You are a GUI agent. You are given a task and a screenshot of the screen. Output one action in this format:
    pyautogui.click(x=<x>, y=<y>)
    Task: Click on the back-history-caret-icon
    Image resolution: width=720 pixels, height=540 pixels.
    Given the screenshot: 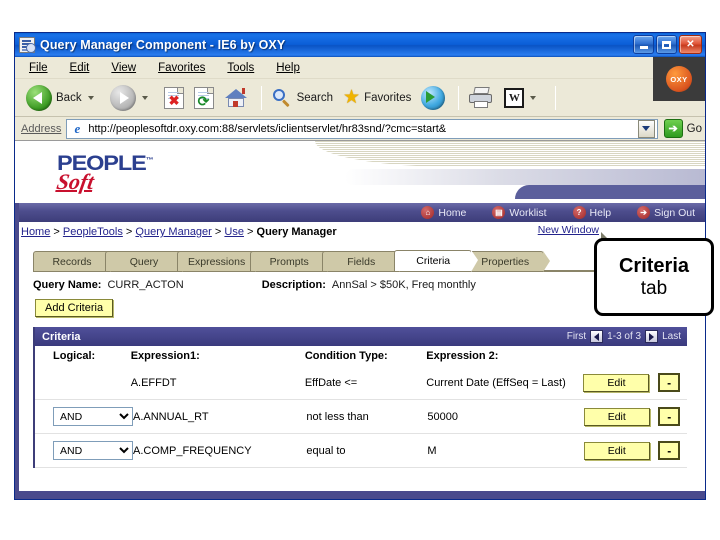 What is the action you would take?
    pyautogui.click(x=90, y=97)
    